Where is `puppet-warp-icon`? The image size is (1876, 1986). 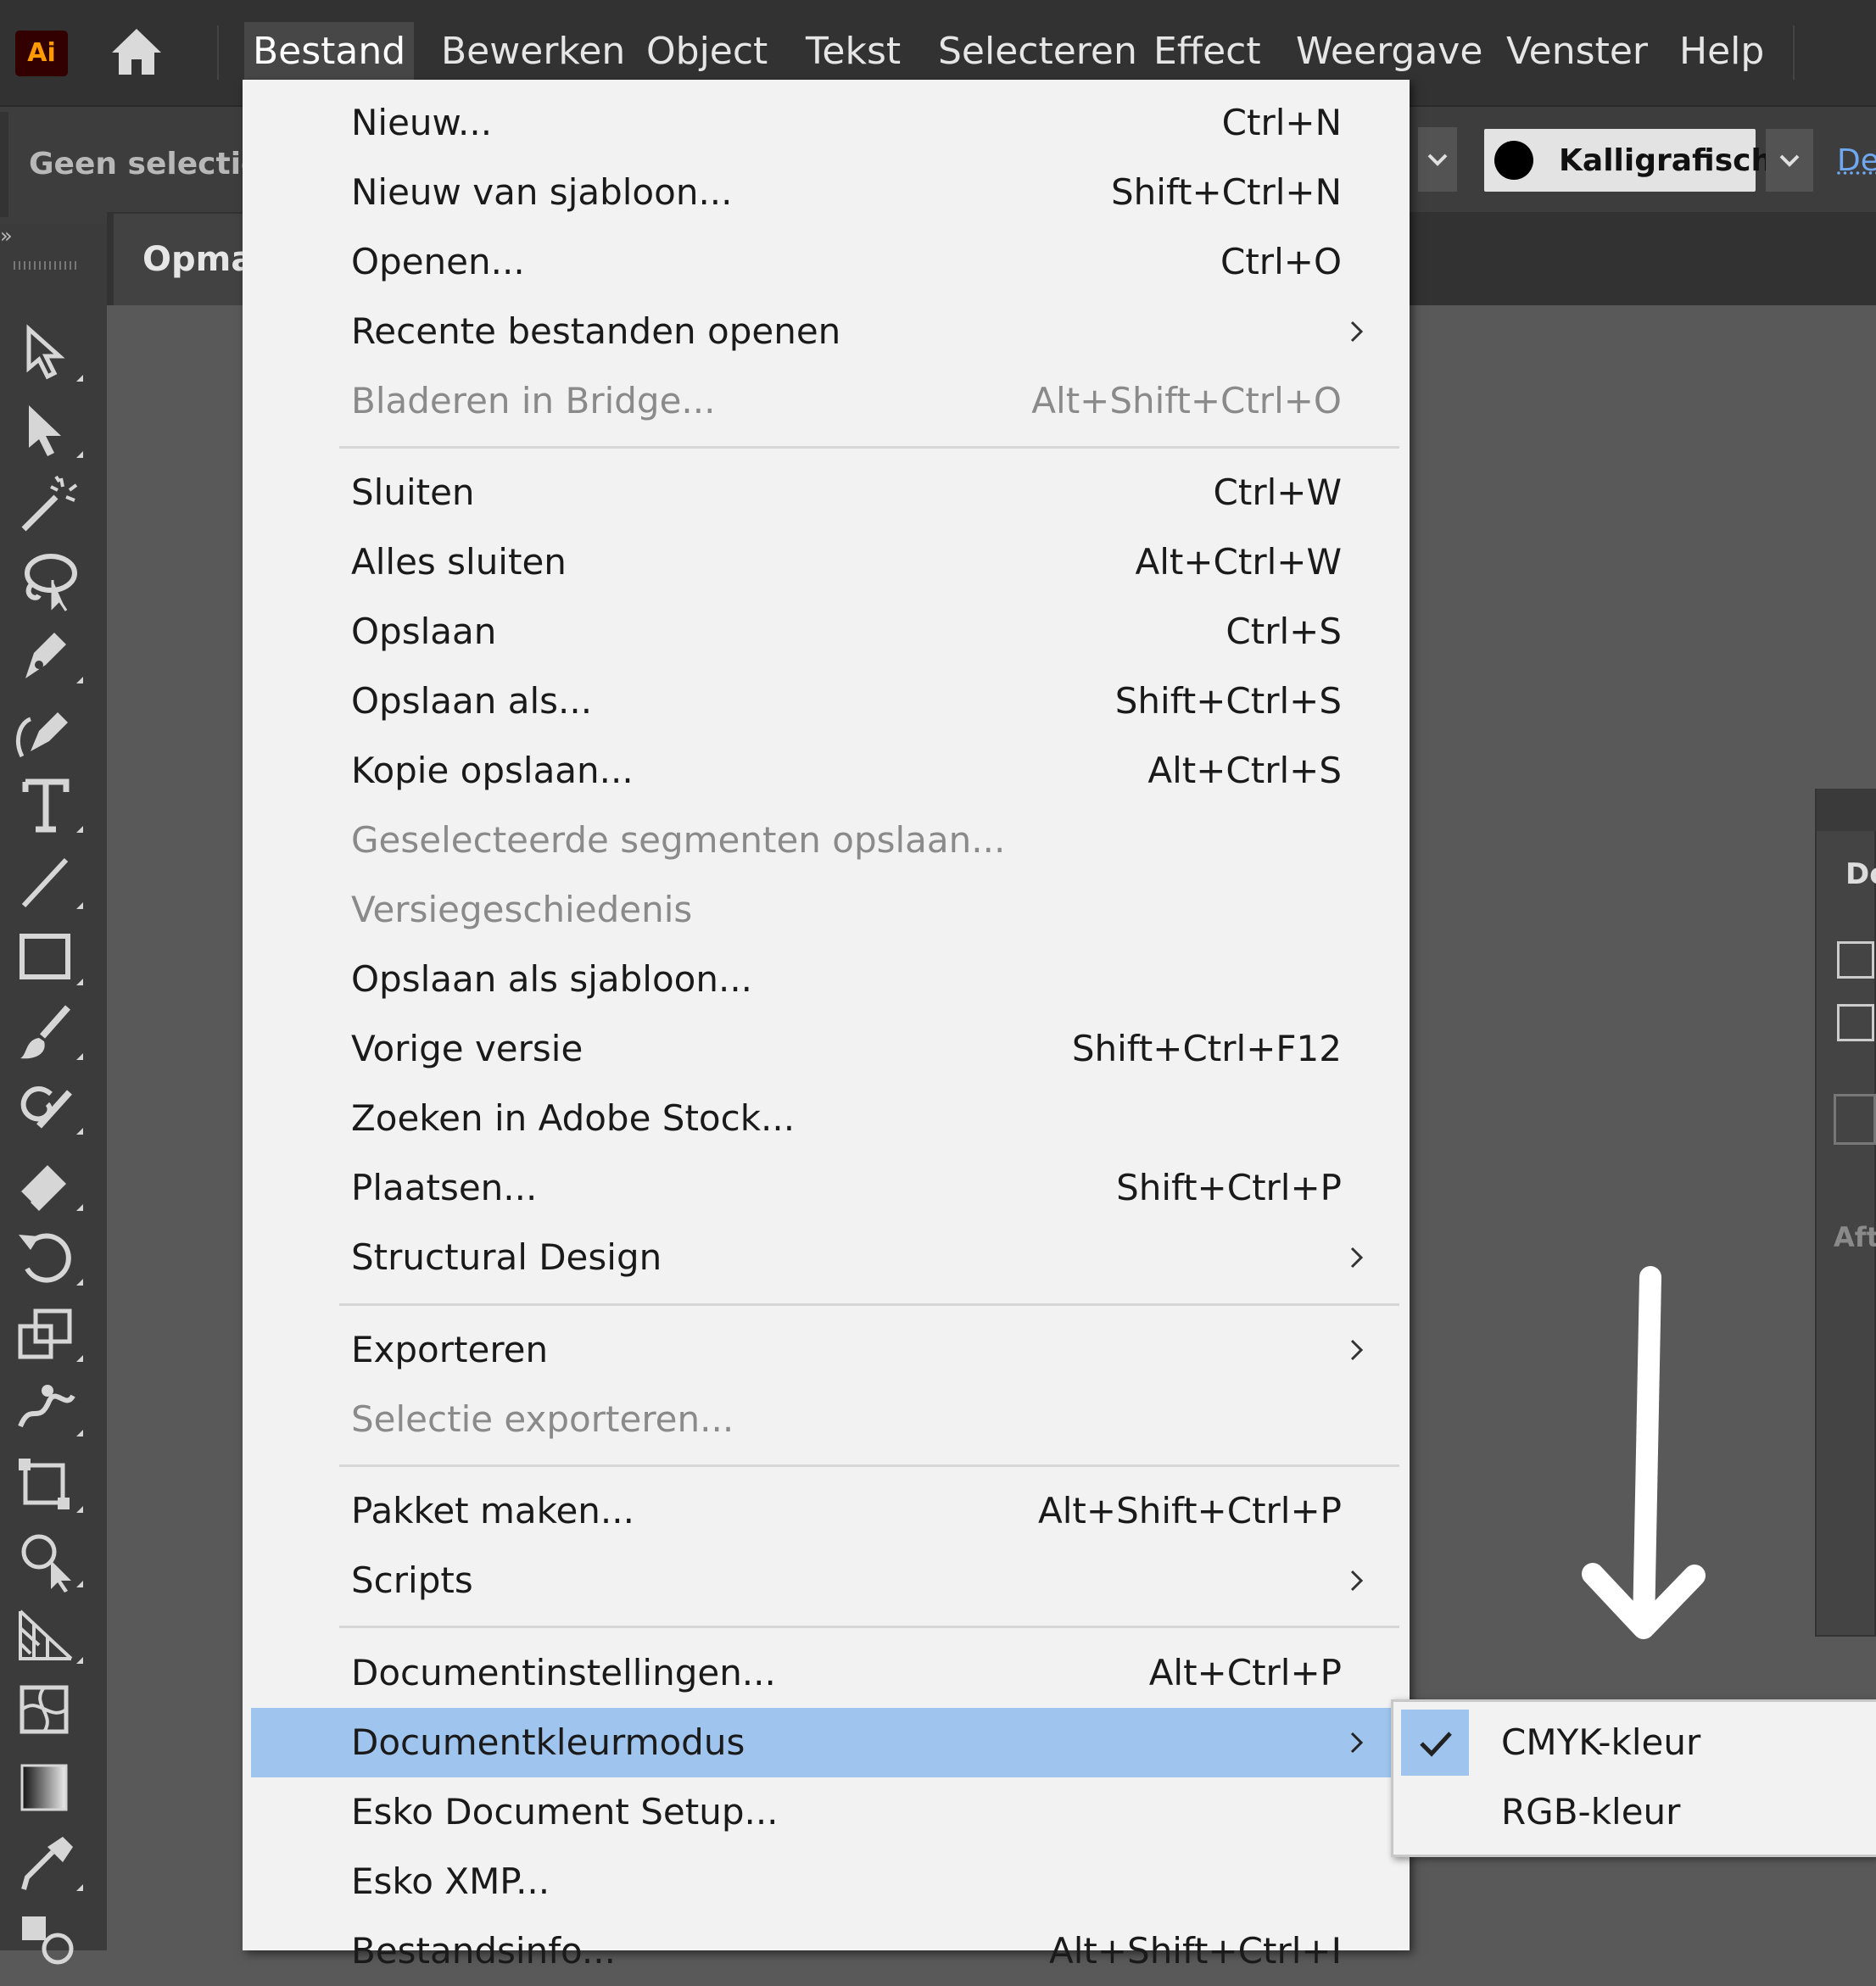 puppet-warp-icon is located at coordinates (50, 1409).